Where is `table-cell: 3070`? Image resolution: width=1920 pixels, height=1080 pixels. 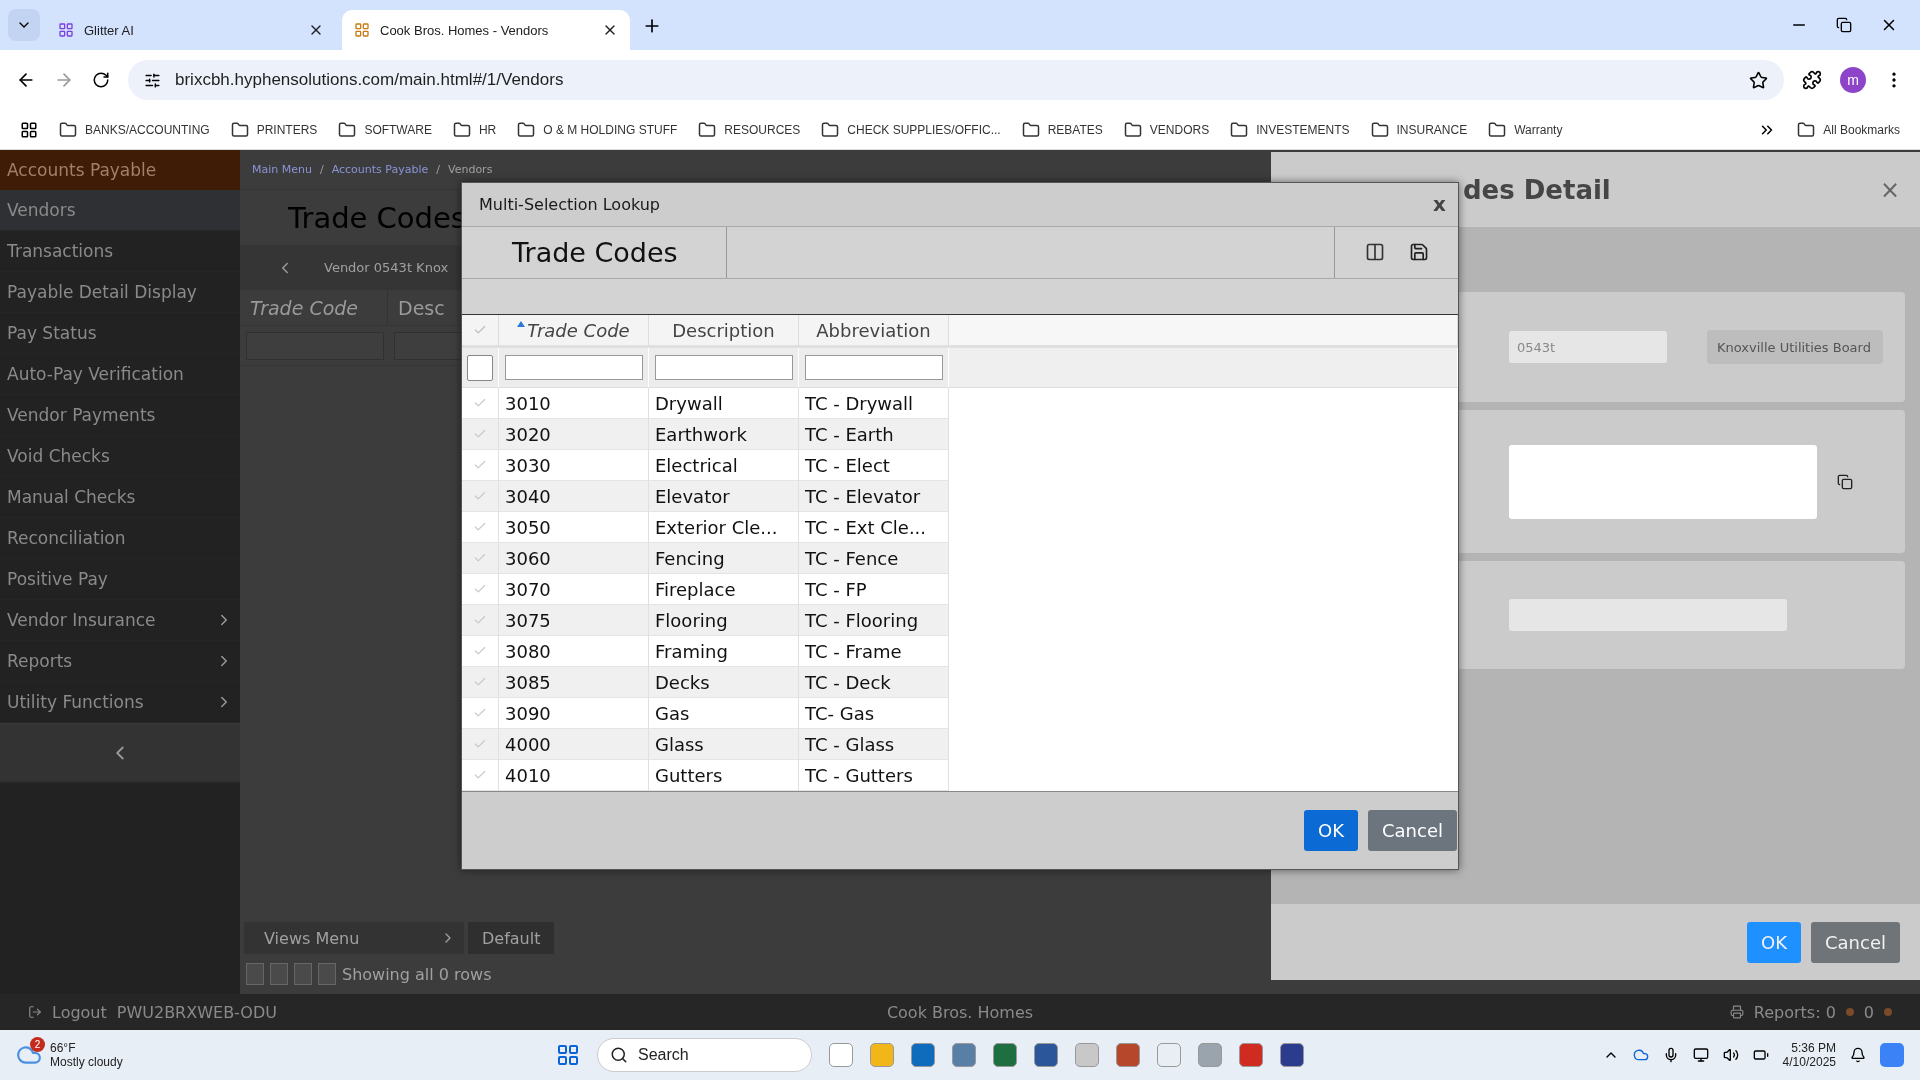
table-cell: 3070 is located at coordinates (574, 590).